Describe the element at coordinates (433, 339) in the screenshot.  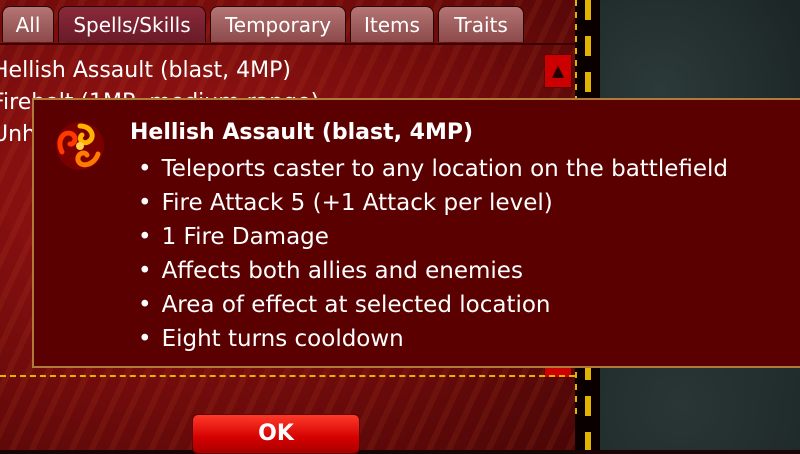
I see `tooltip-line: Eight turns cooldown` at that location.